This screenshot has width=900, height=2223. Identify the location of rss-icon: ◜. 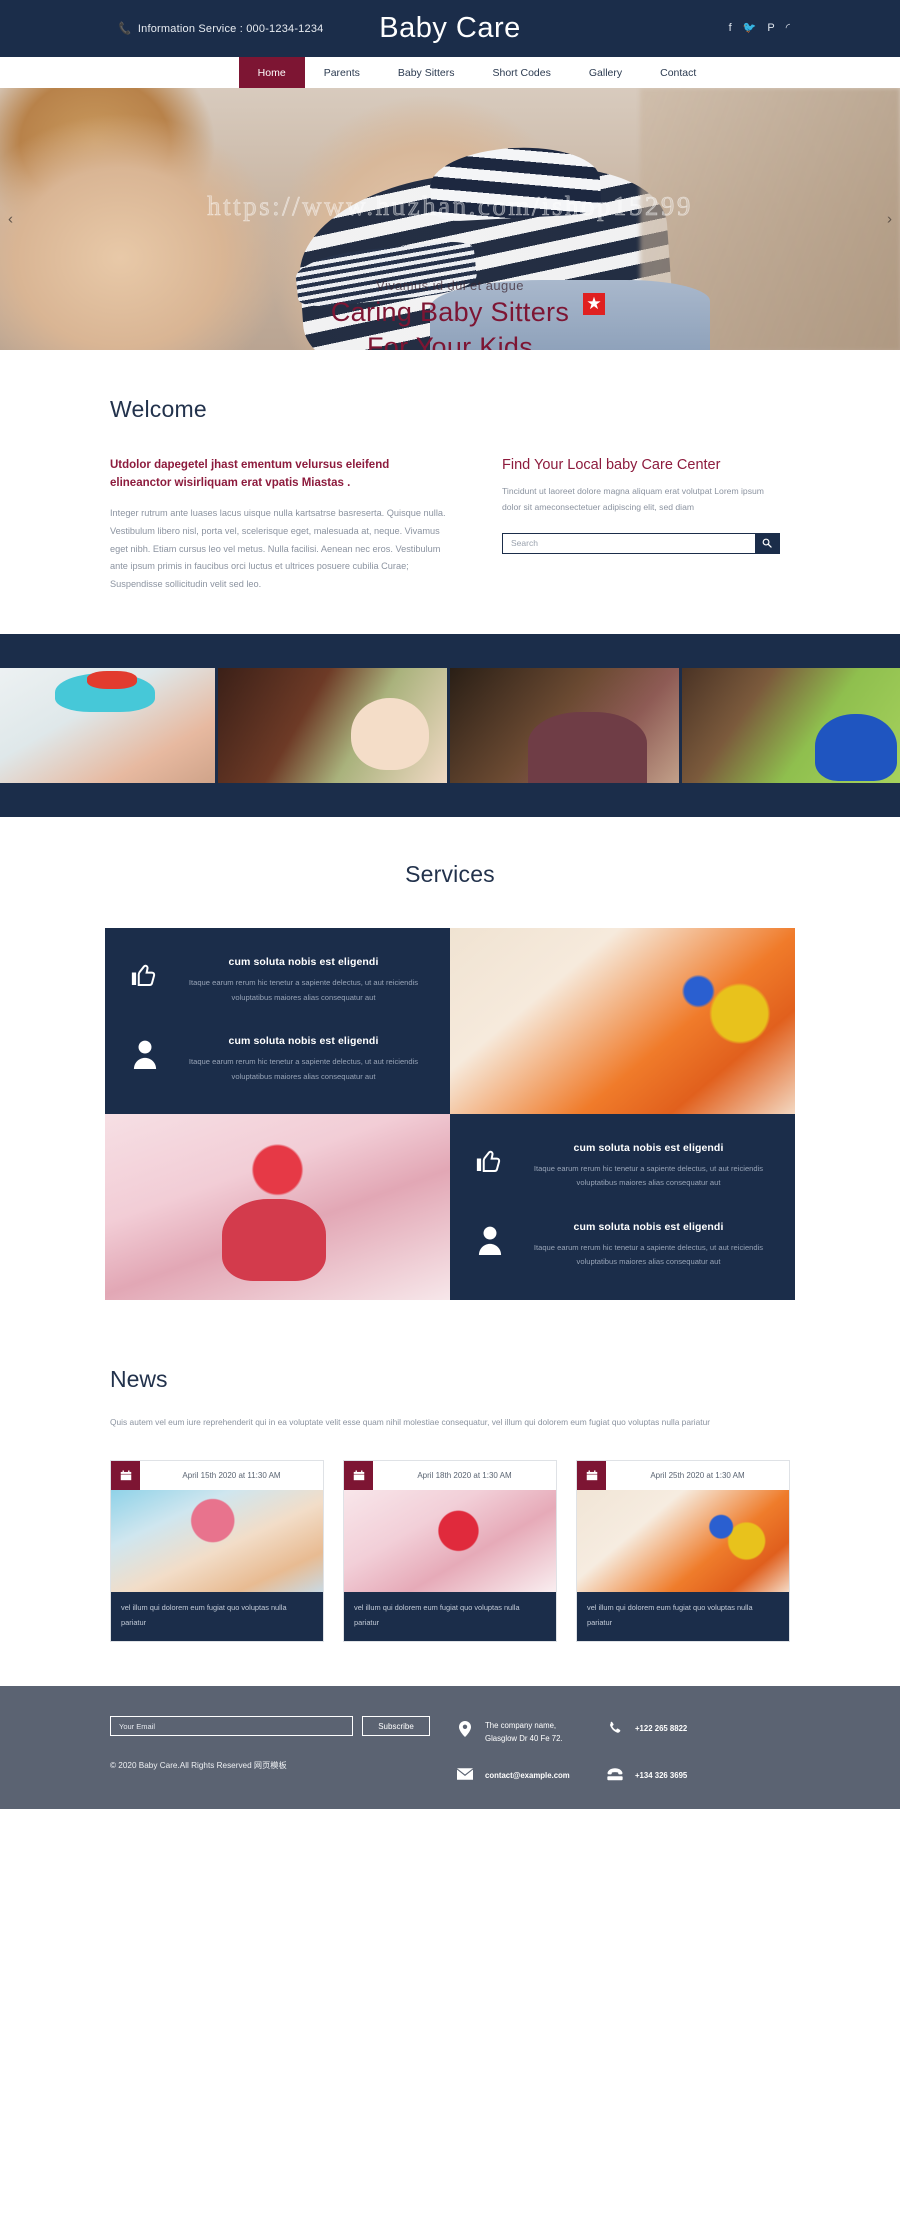
(788, 28).